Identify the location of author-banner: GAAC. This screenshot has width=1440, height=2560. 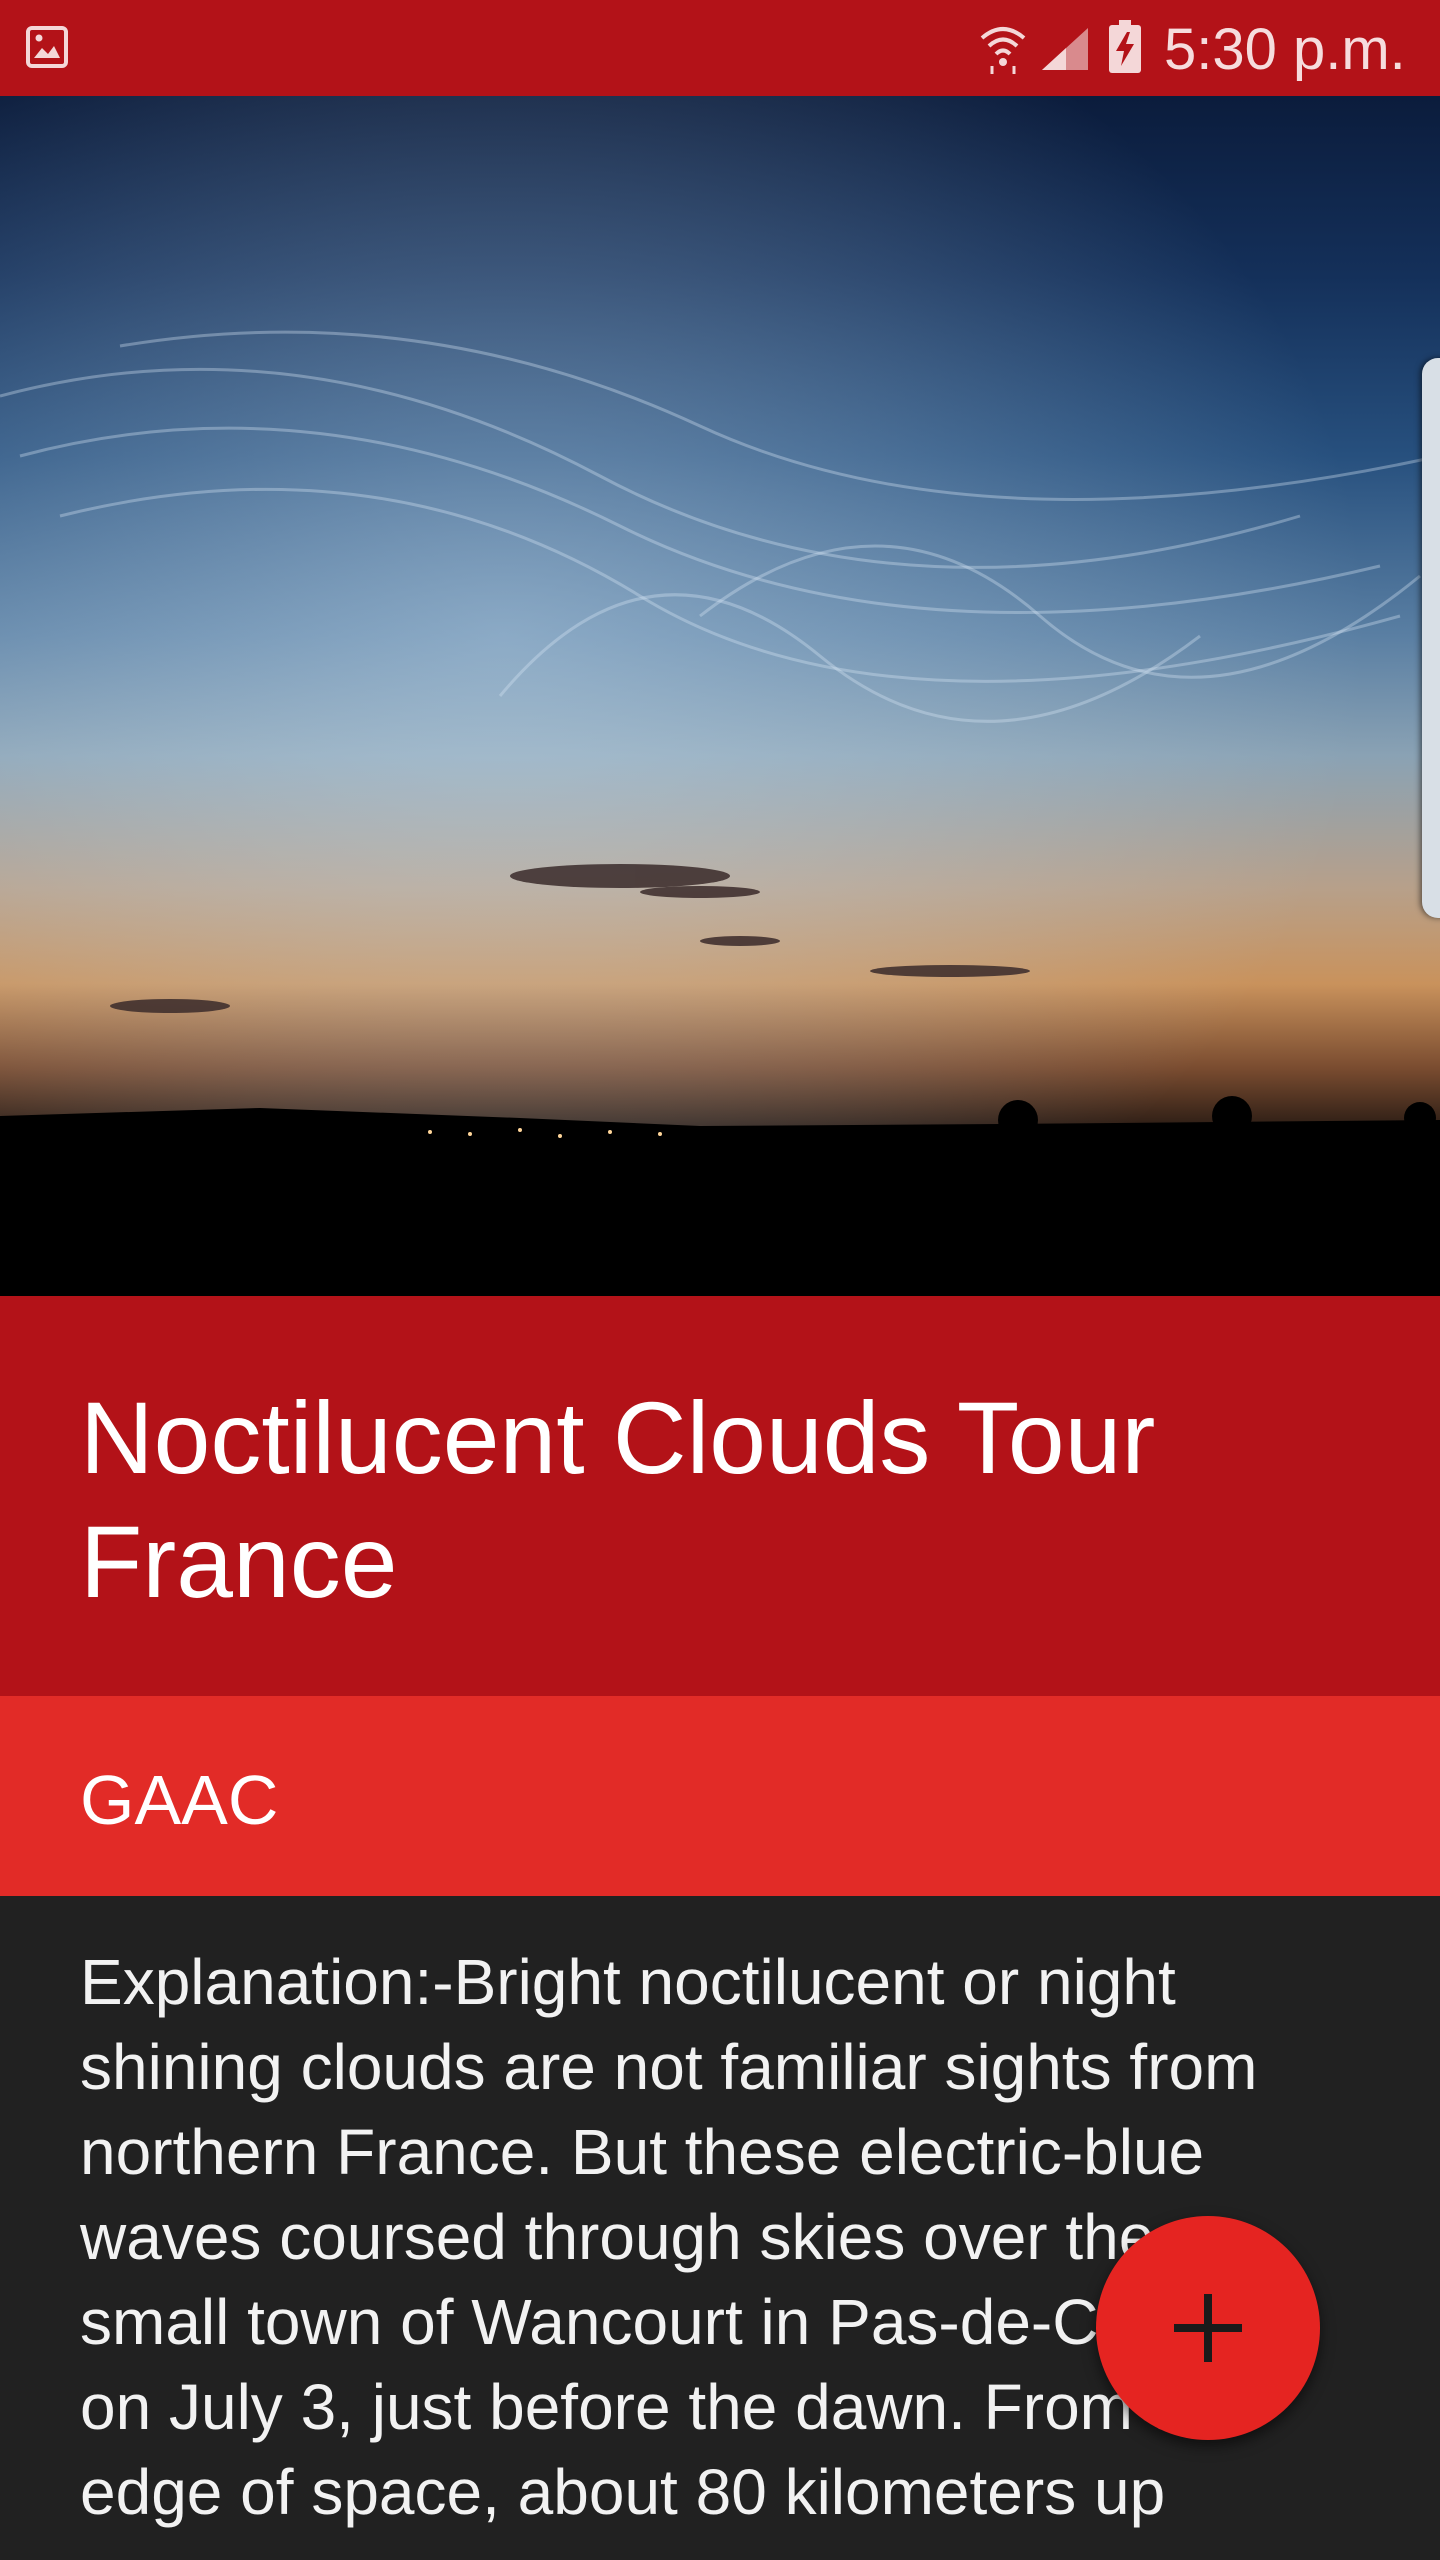
(720, 1796).